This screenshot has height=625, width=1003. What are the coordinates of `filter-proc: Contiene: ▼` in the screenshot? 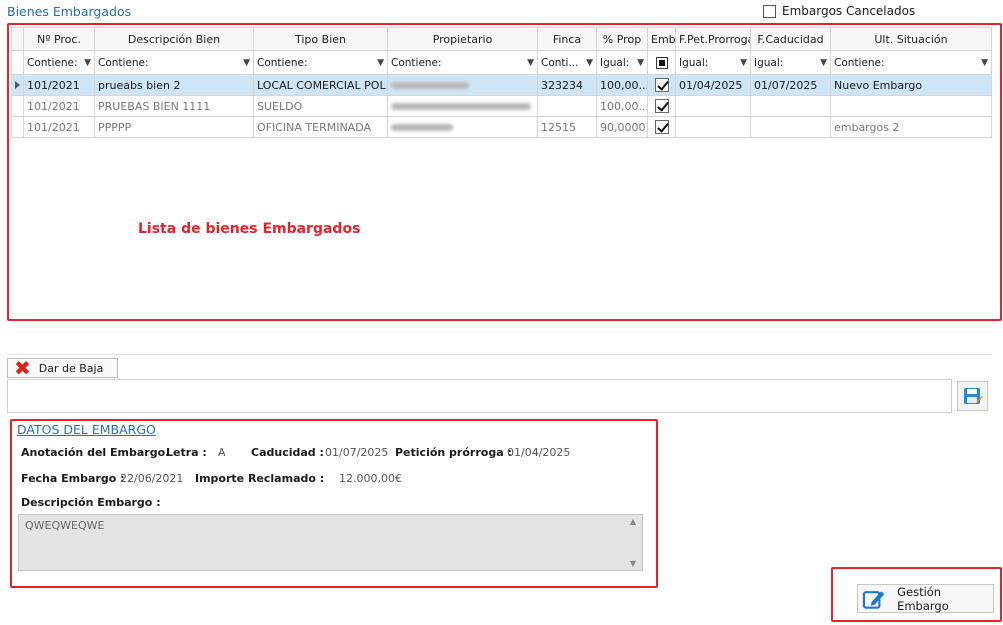 It's located at (59, 62).